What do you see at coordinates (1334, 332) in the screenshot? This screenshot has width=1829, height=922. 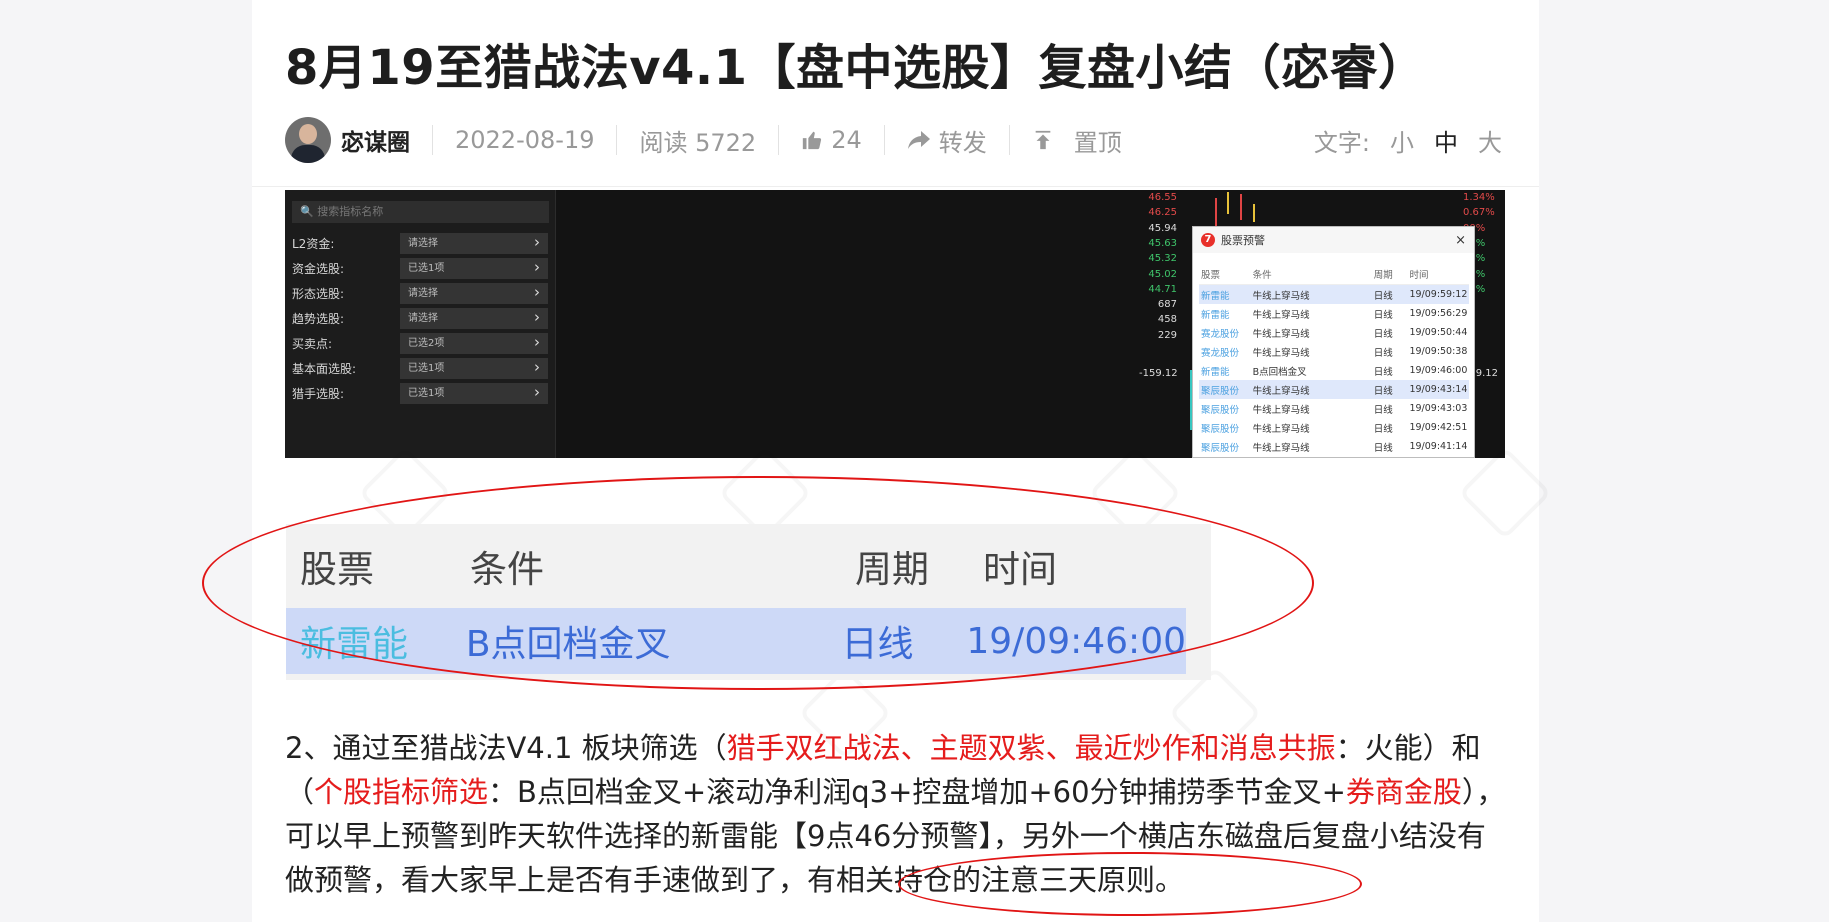 I see `alert-table-row: 赛龙股份 牛线上穿马线 日线 19/09:50:44` at bounding box center [1334, 332].